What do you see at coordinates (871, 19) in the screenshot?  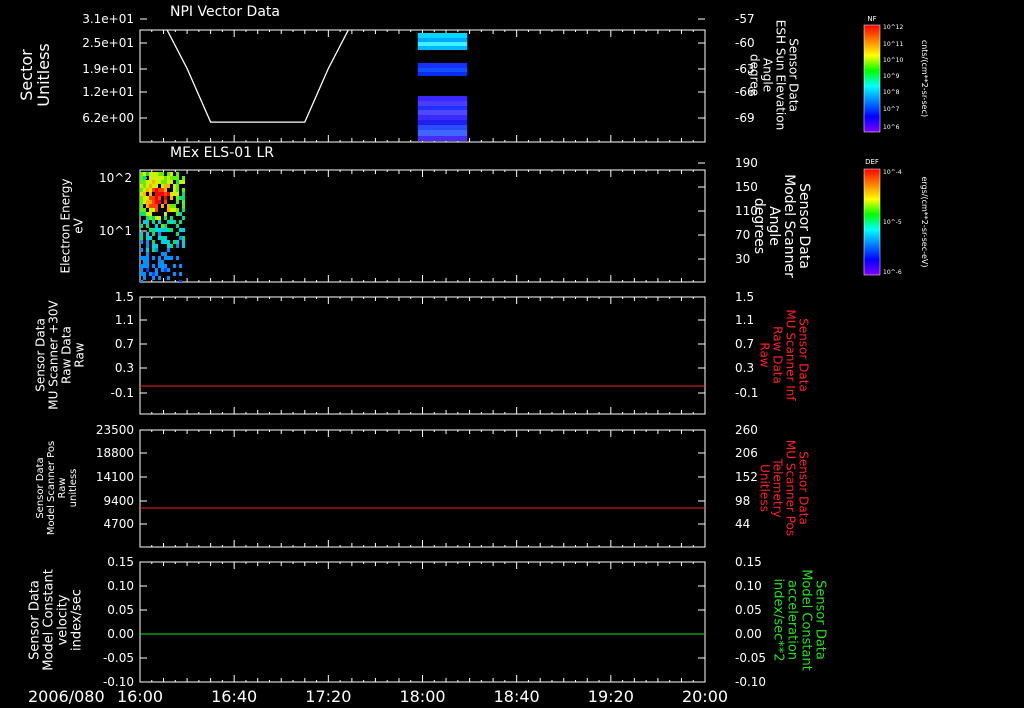 I see `colorbar-title: NF` at bounding box center [871, 19].